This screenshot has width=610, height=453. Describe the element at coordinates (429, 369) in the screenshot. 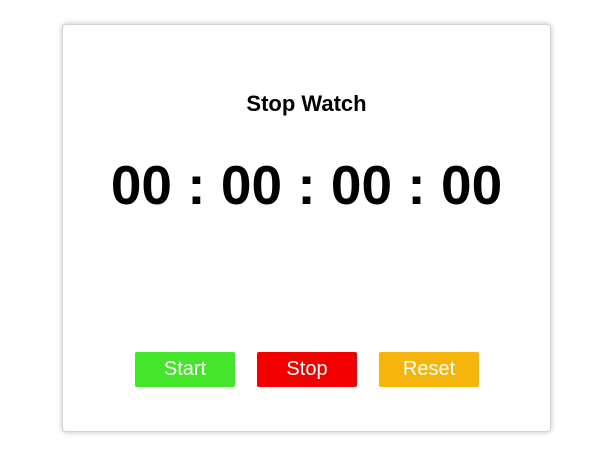

I see `reset-button: Reset` at that location.